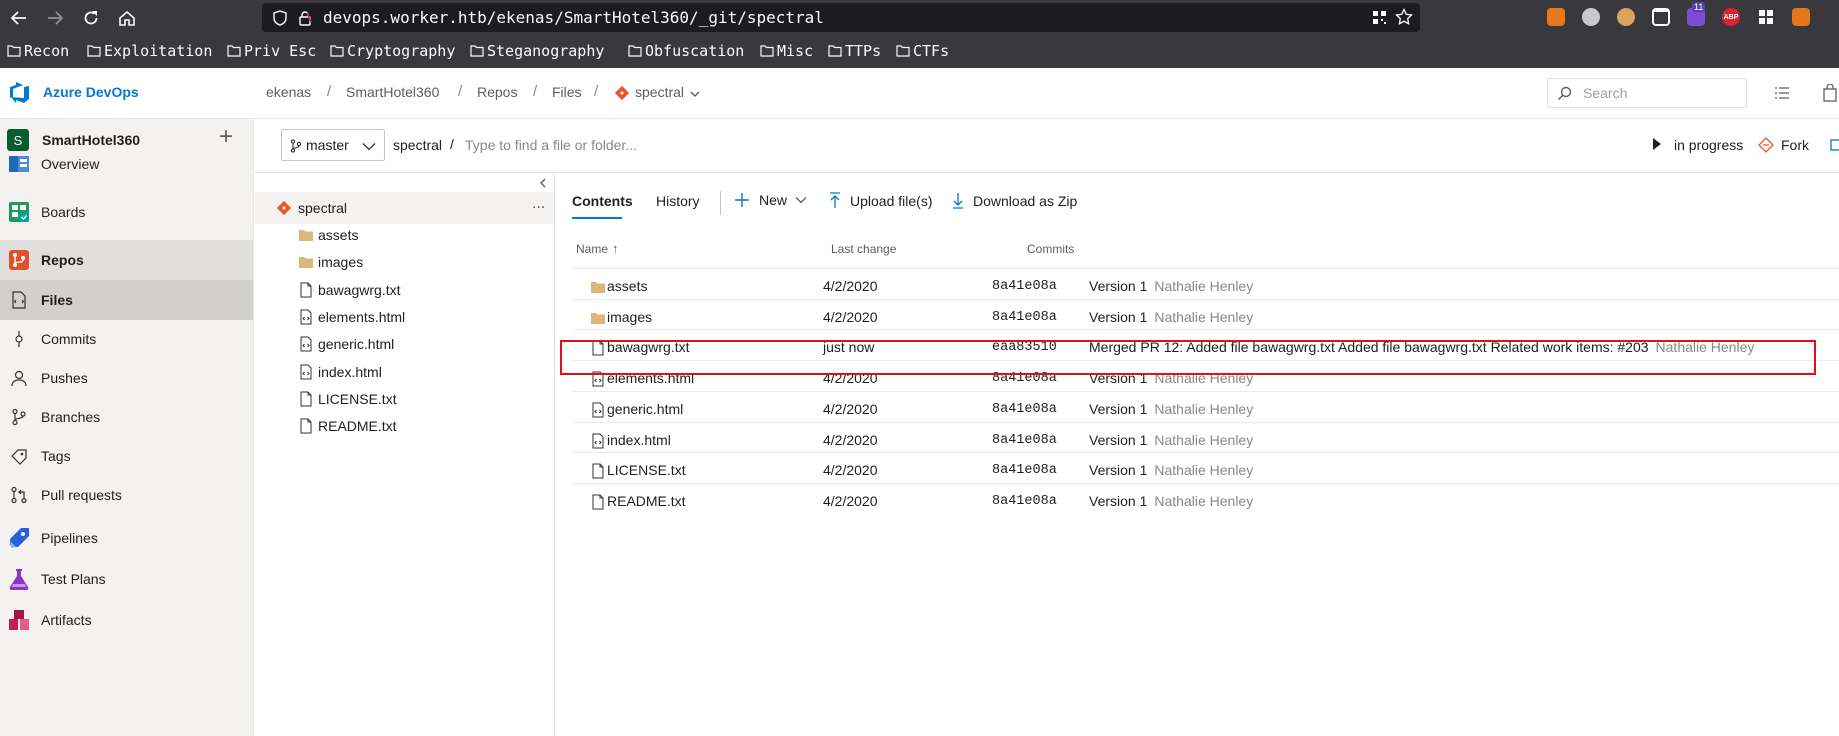 The height and width of the screenshot is (736, 1839). Describe the element at coordinates (392, 51) in the screenshot. I see `bookmark-cryptography: Cryptography` at that location.